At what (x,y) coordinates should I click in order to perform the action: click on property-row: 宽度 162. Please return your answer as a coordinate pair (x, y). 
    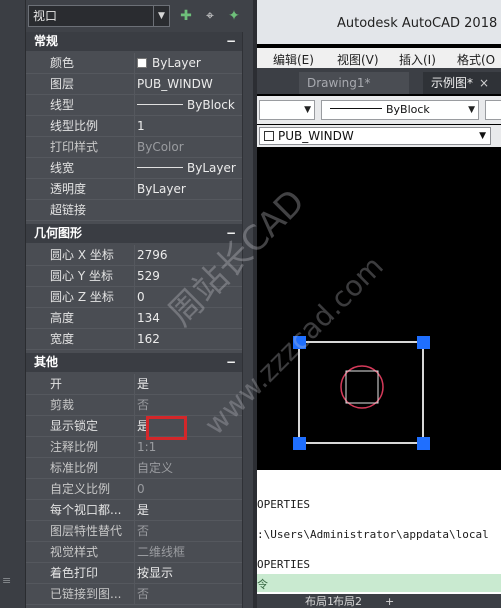
    Looking at the image, I should click on (134, 339).